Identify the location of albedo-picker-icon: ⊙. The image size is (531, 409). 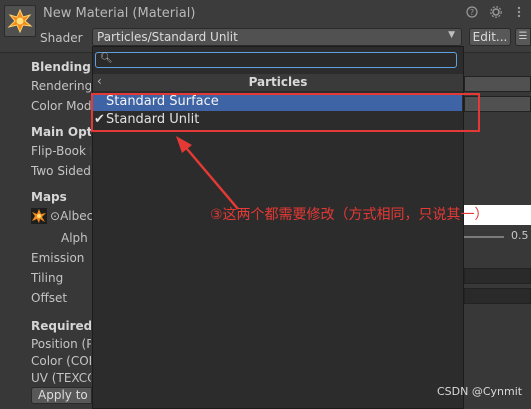
(55, 216).